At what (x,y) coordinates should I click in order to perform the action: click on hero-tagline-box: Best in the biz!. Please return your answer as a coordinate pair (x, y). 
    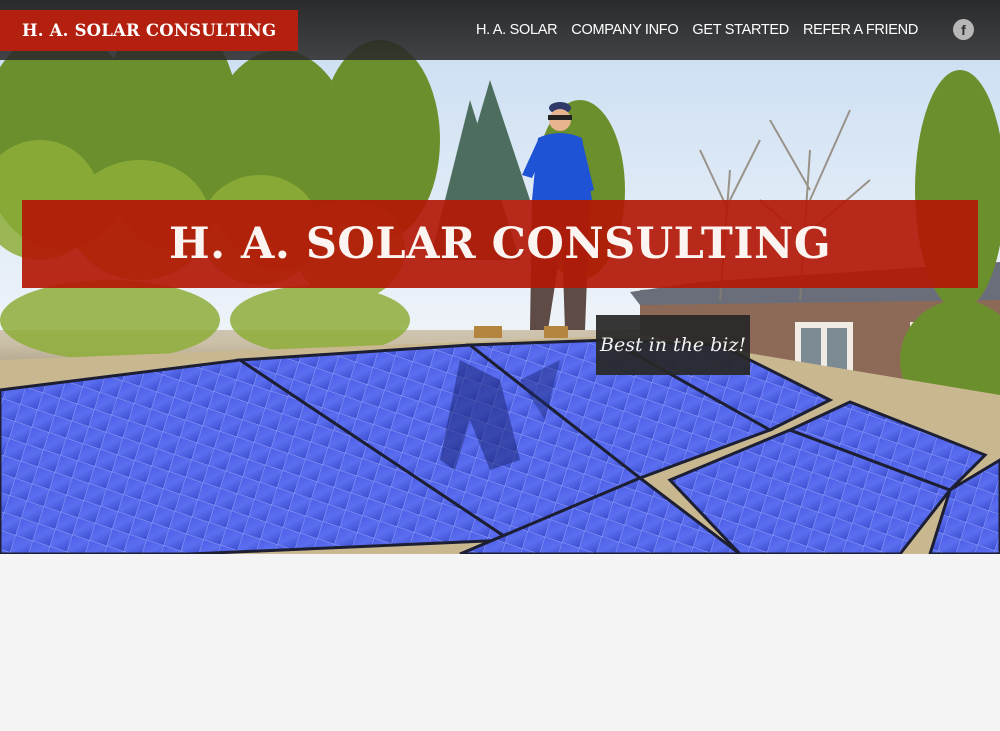
    Looking at the image, I should click on (673, 345).